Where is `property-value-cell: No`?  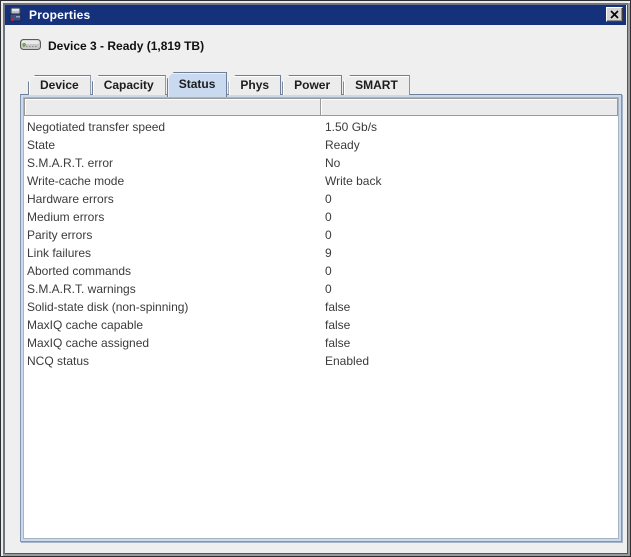 property-value-cell: No is located at coordinates (333, 163).